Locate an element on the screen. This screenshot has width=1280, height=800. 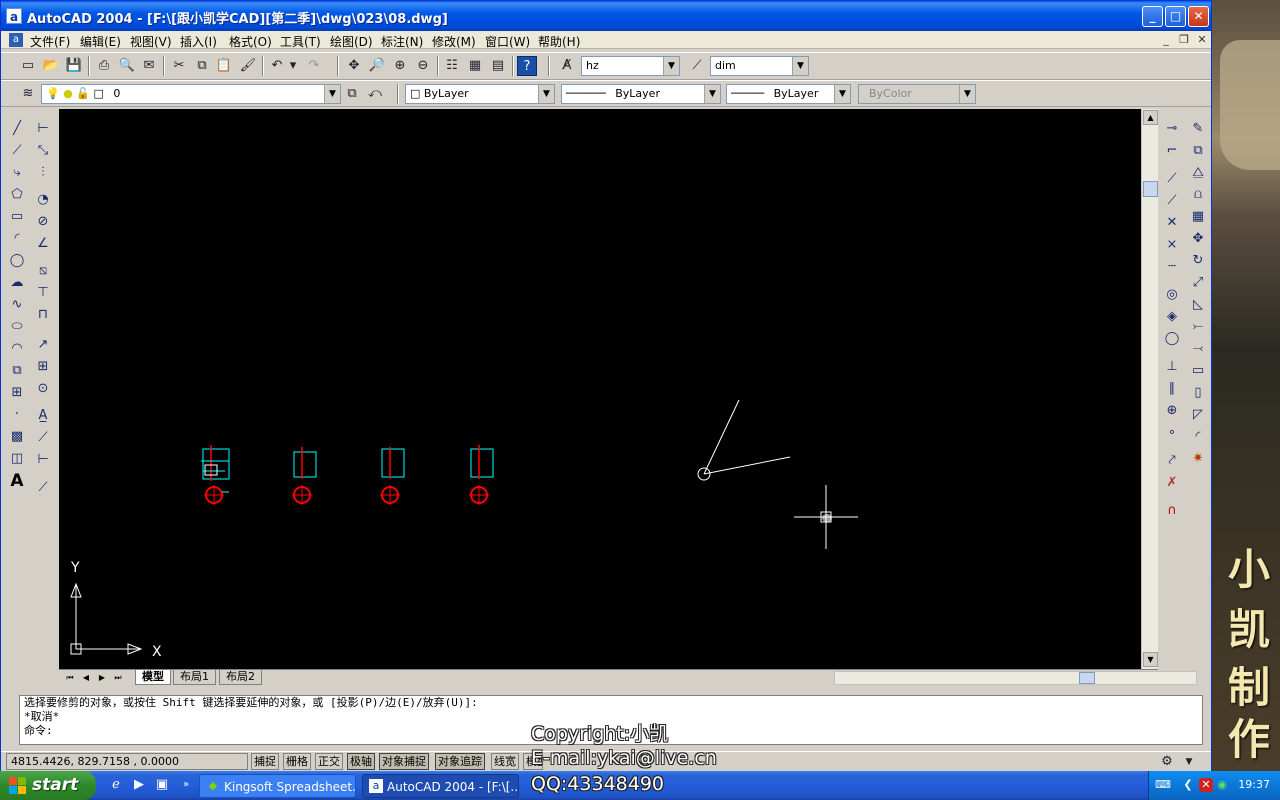
offset-icon: ⩍ is located at coordinates (1198, 195).